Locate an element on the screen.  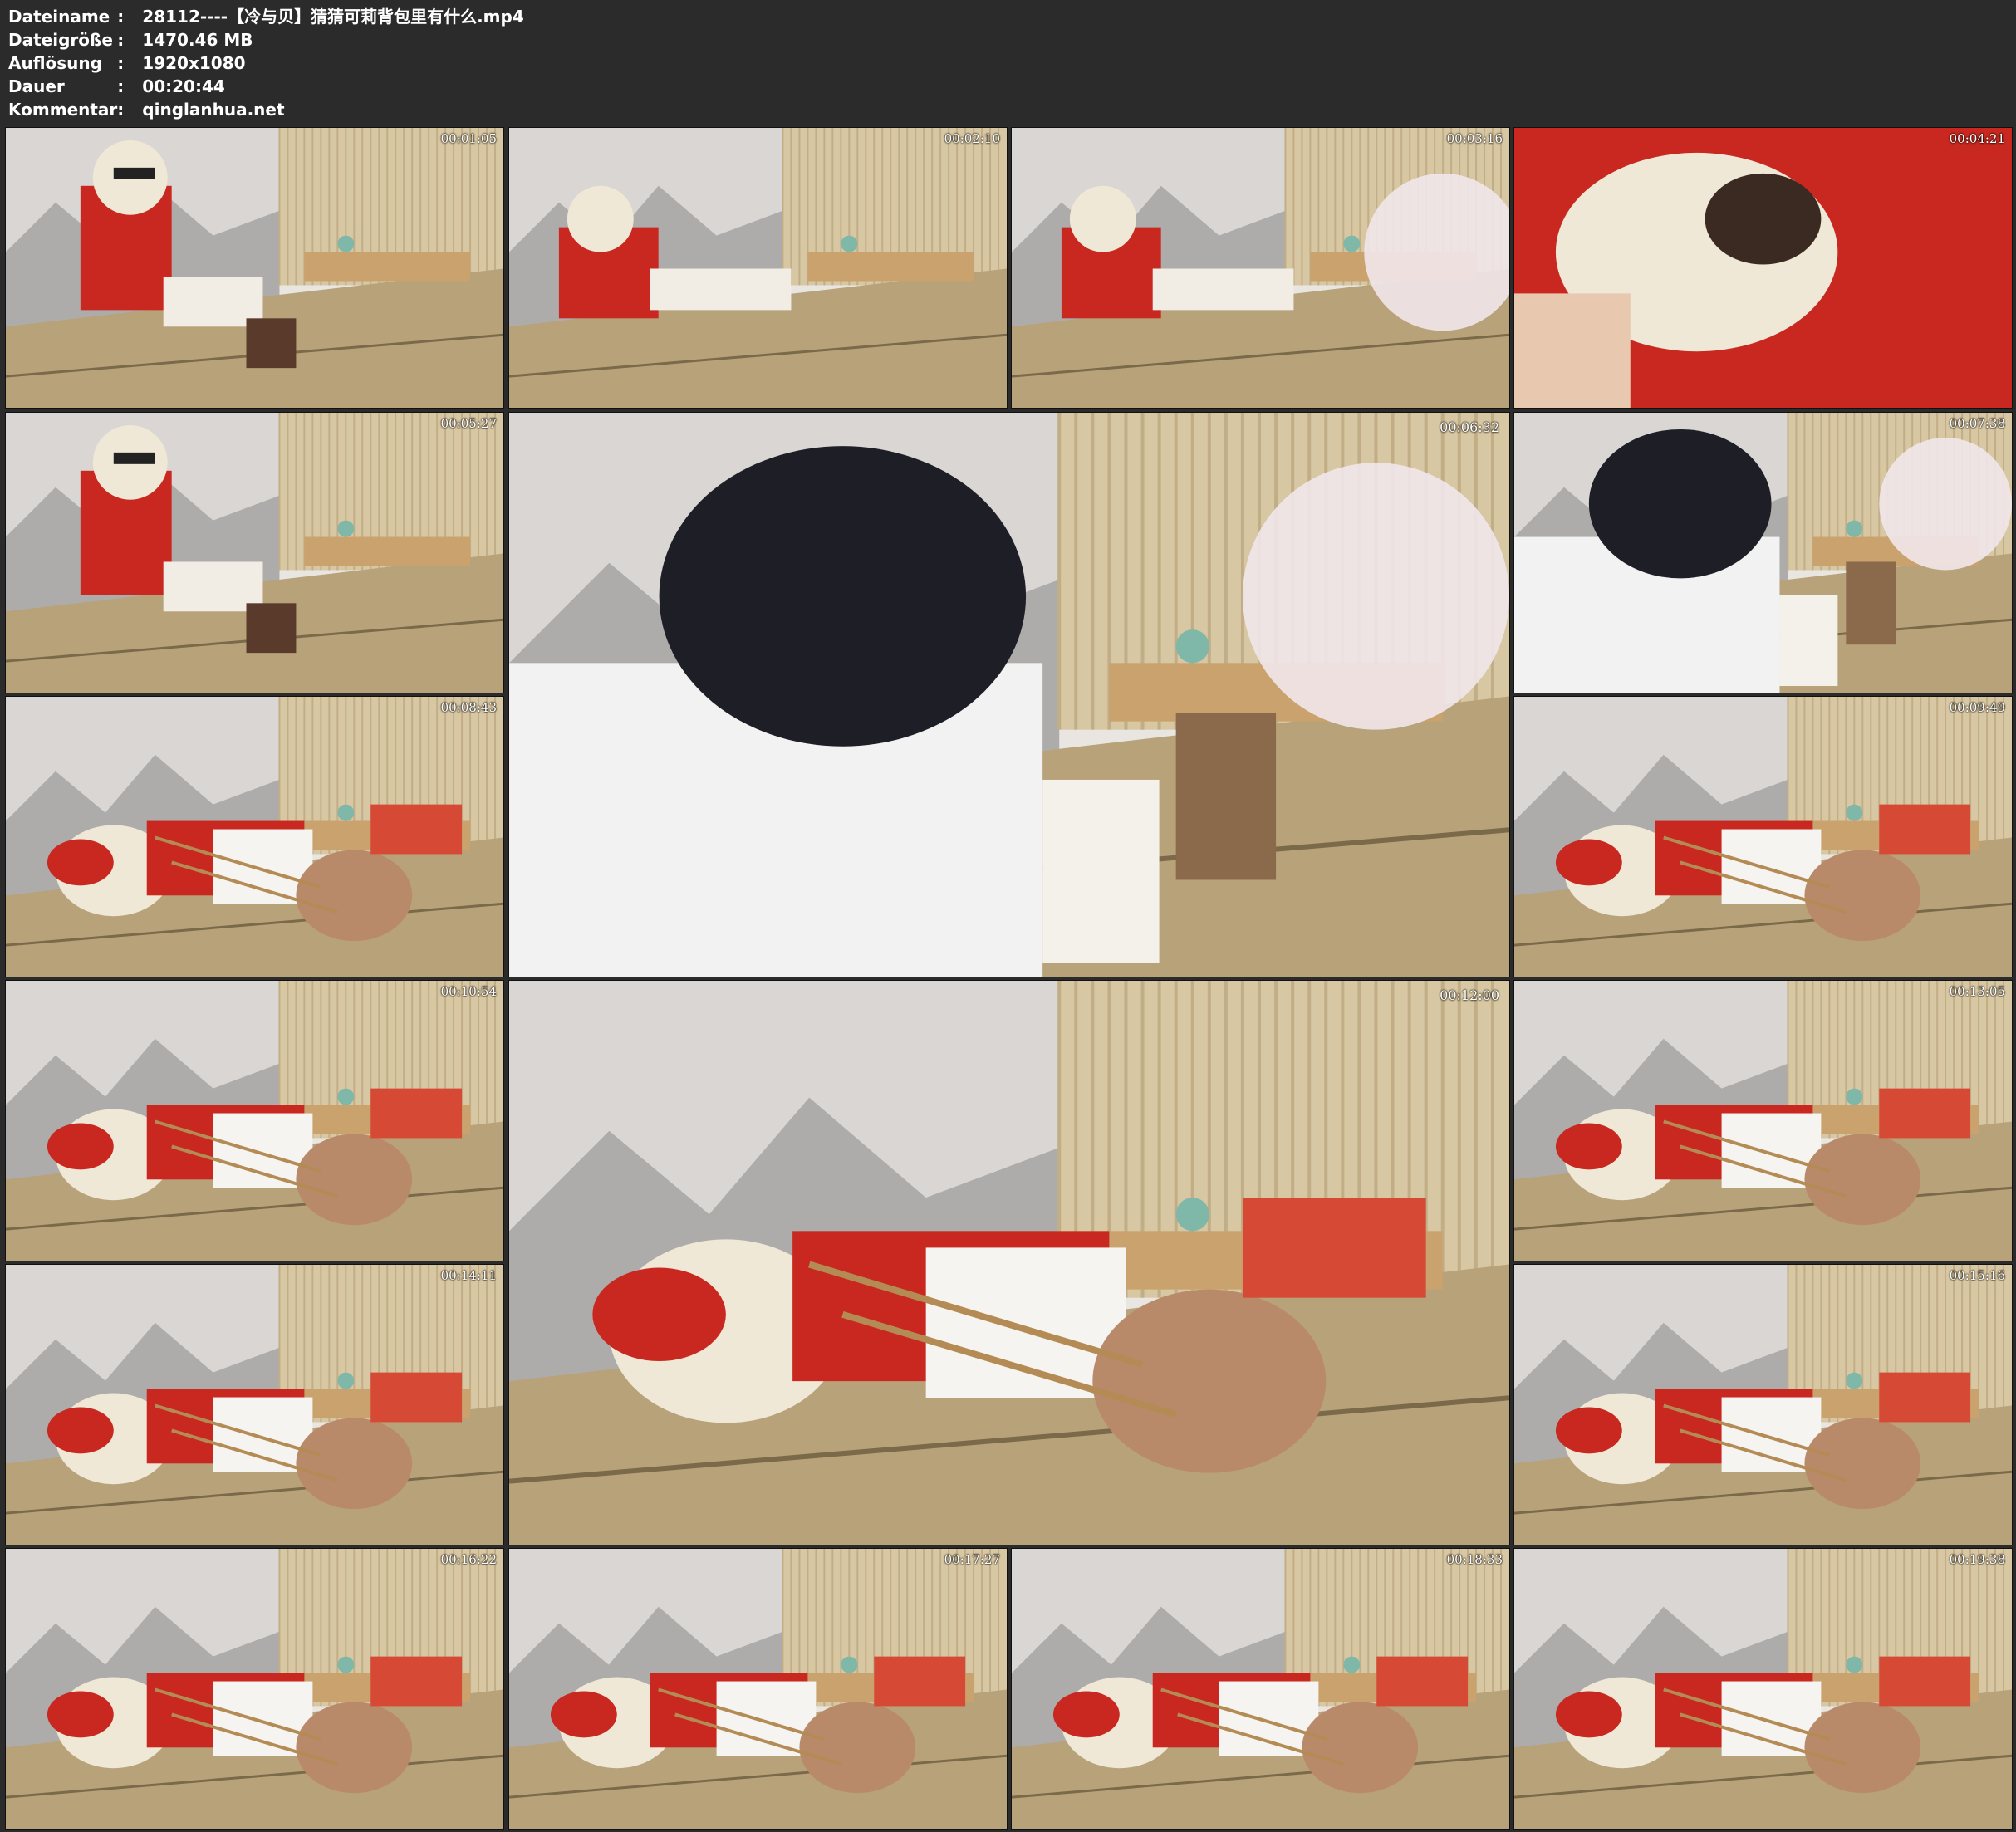
thumbnail-timestamp: 00:13:05 is located at coordinates (1977, 991).